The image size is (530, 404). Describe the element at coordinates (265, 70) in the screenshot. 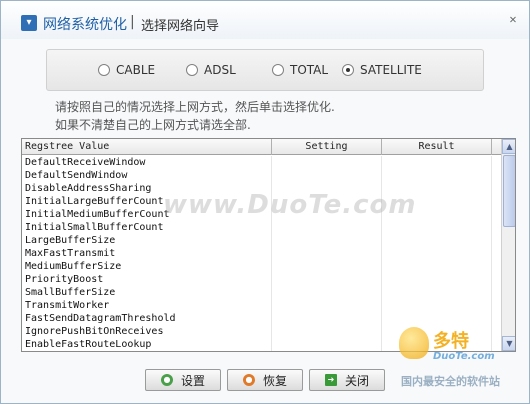

I see `connection-type-group: CABLE ADSL TOTAL SATELLITE` at that location.